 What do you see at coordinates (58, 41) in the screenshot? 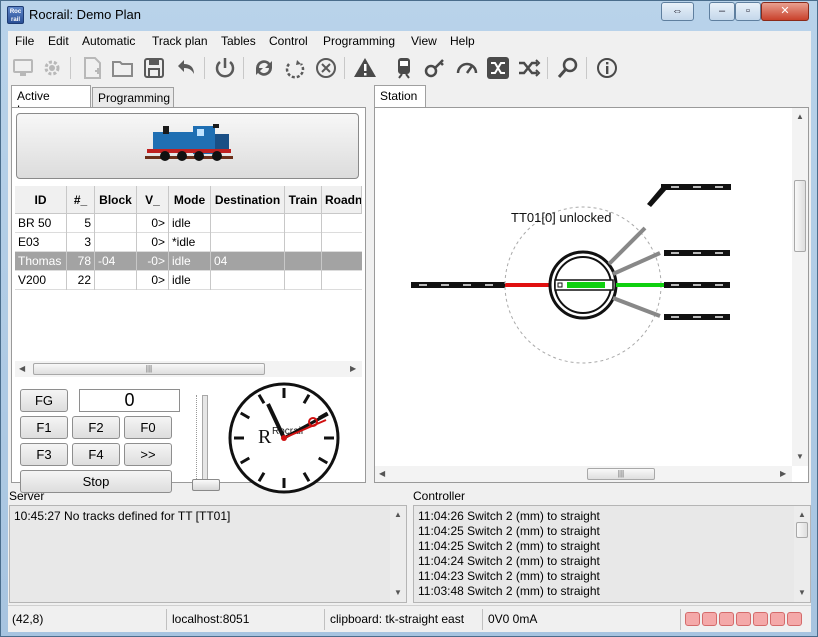
I see `menu-edit: Edit` at bounding box center [58, 41].